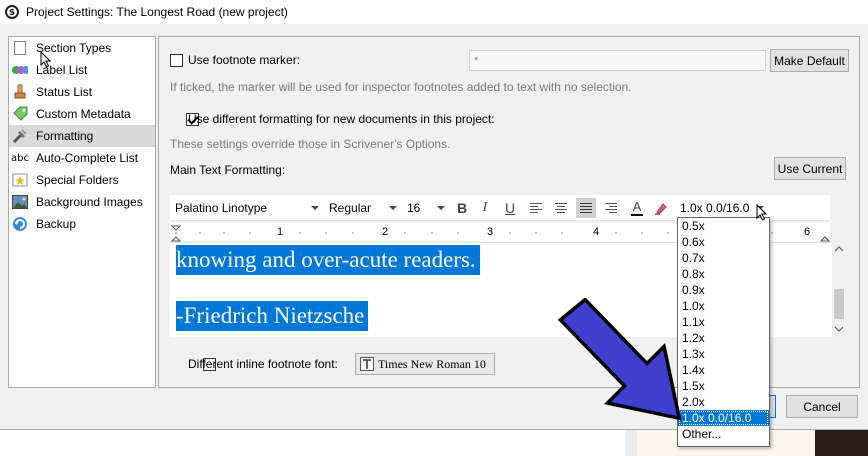  Describe the element at coordinates (807, 232) in the screenshot. I see `ruler-number: 6` at that location.